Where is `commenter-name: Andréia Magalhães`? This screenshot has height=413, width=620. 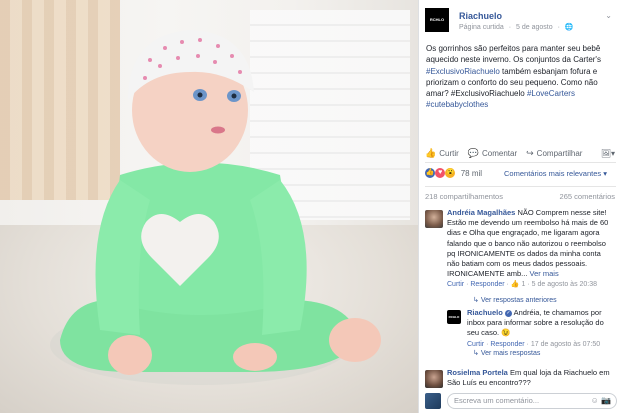
commenter-name: Andréia Magalhães is located at coordinates (481, 212).